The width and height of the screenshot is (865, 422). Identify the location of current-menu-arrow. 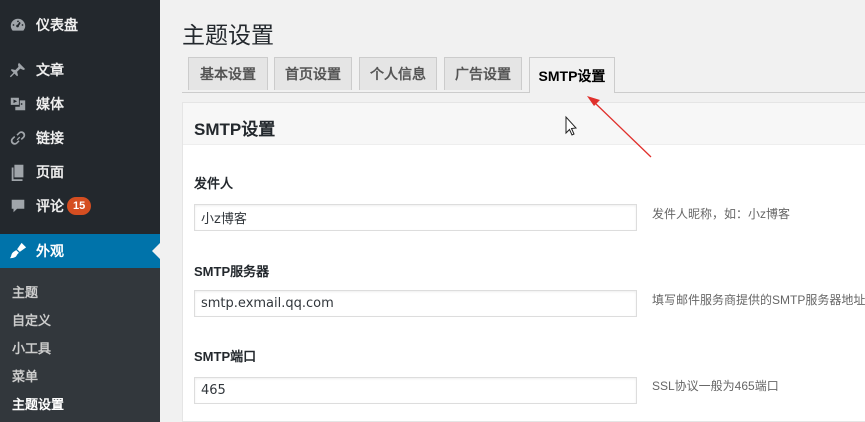
(156, 251).